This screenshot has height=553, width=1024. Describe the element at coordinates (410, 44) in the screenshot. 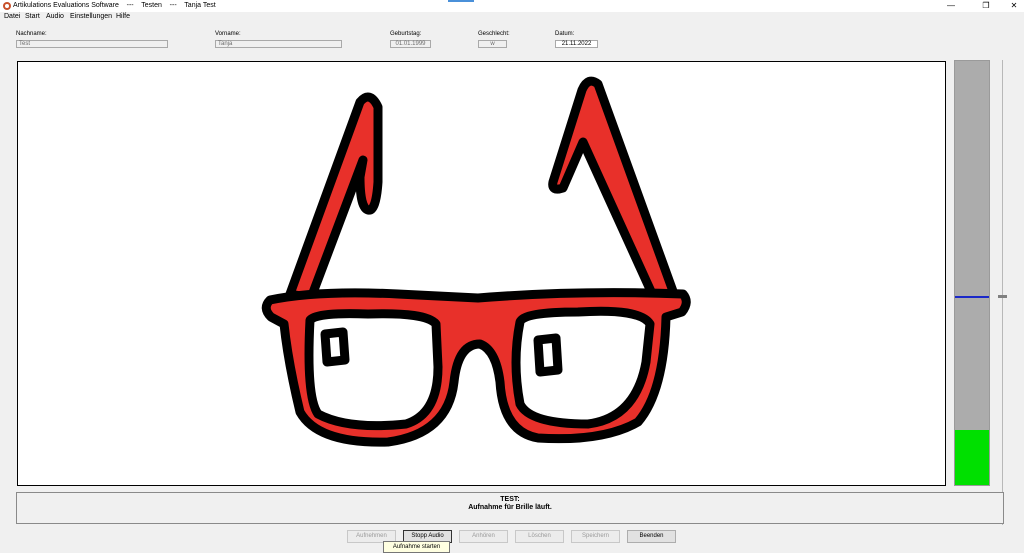

I see `geburtstag-field: 01.01.1999` at that location.